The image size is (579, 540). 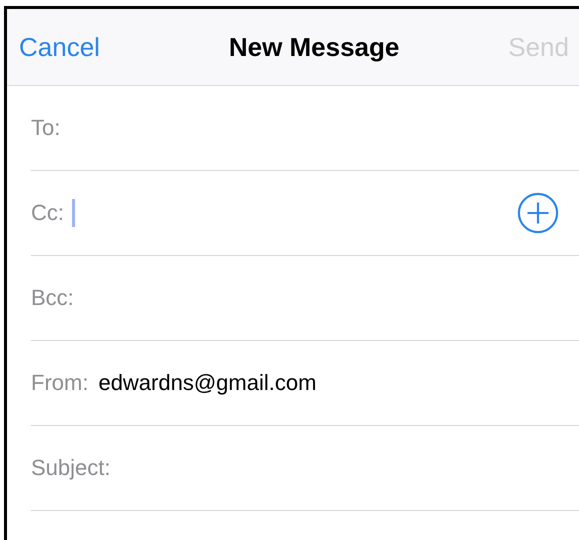 What do you see at coordinates (45, 128) in the screenshot?
I see `field-label: To:` at bounding box center [45, 128].